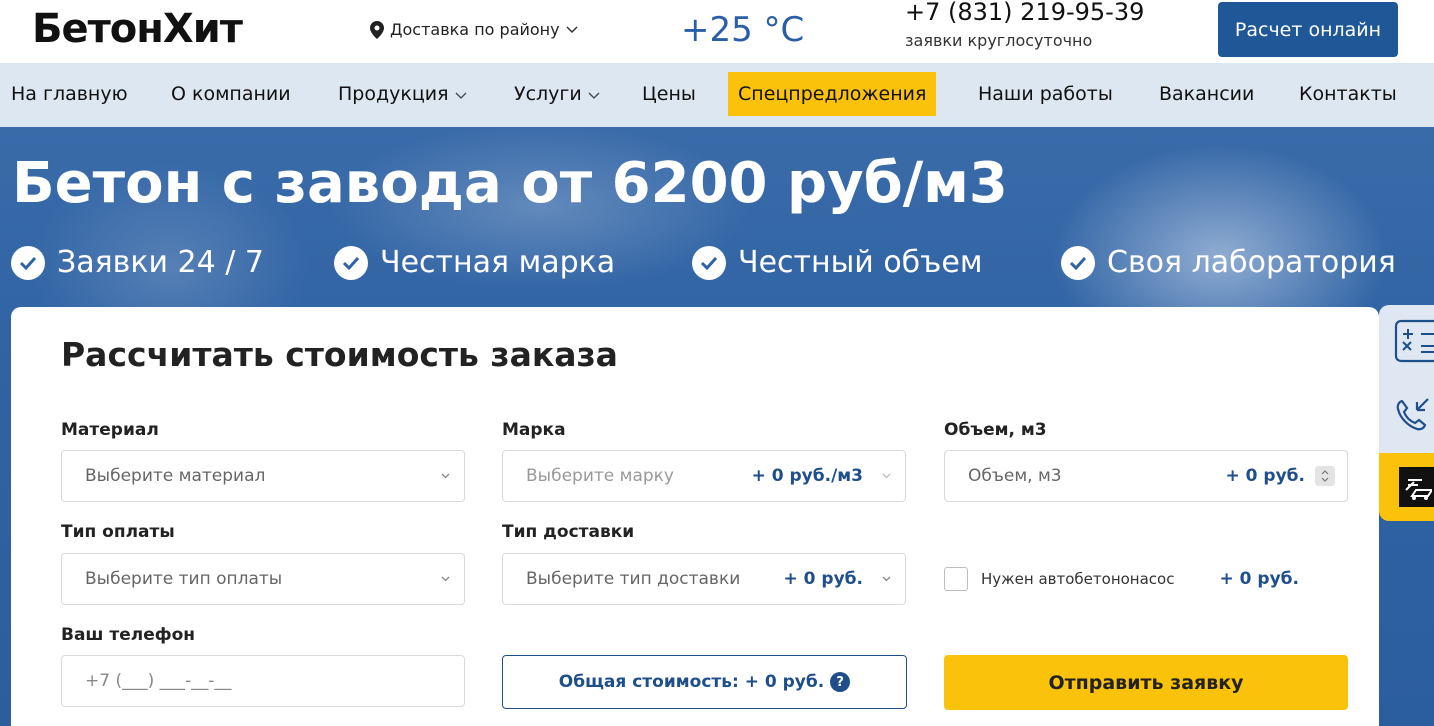 This screenshot has width=1434, height=726. What do you see at coordinates (118, 532) in the screenshot?
I see `payment-label: Тип оплаты` at bounding box center [118, 532].